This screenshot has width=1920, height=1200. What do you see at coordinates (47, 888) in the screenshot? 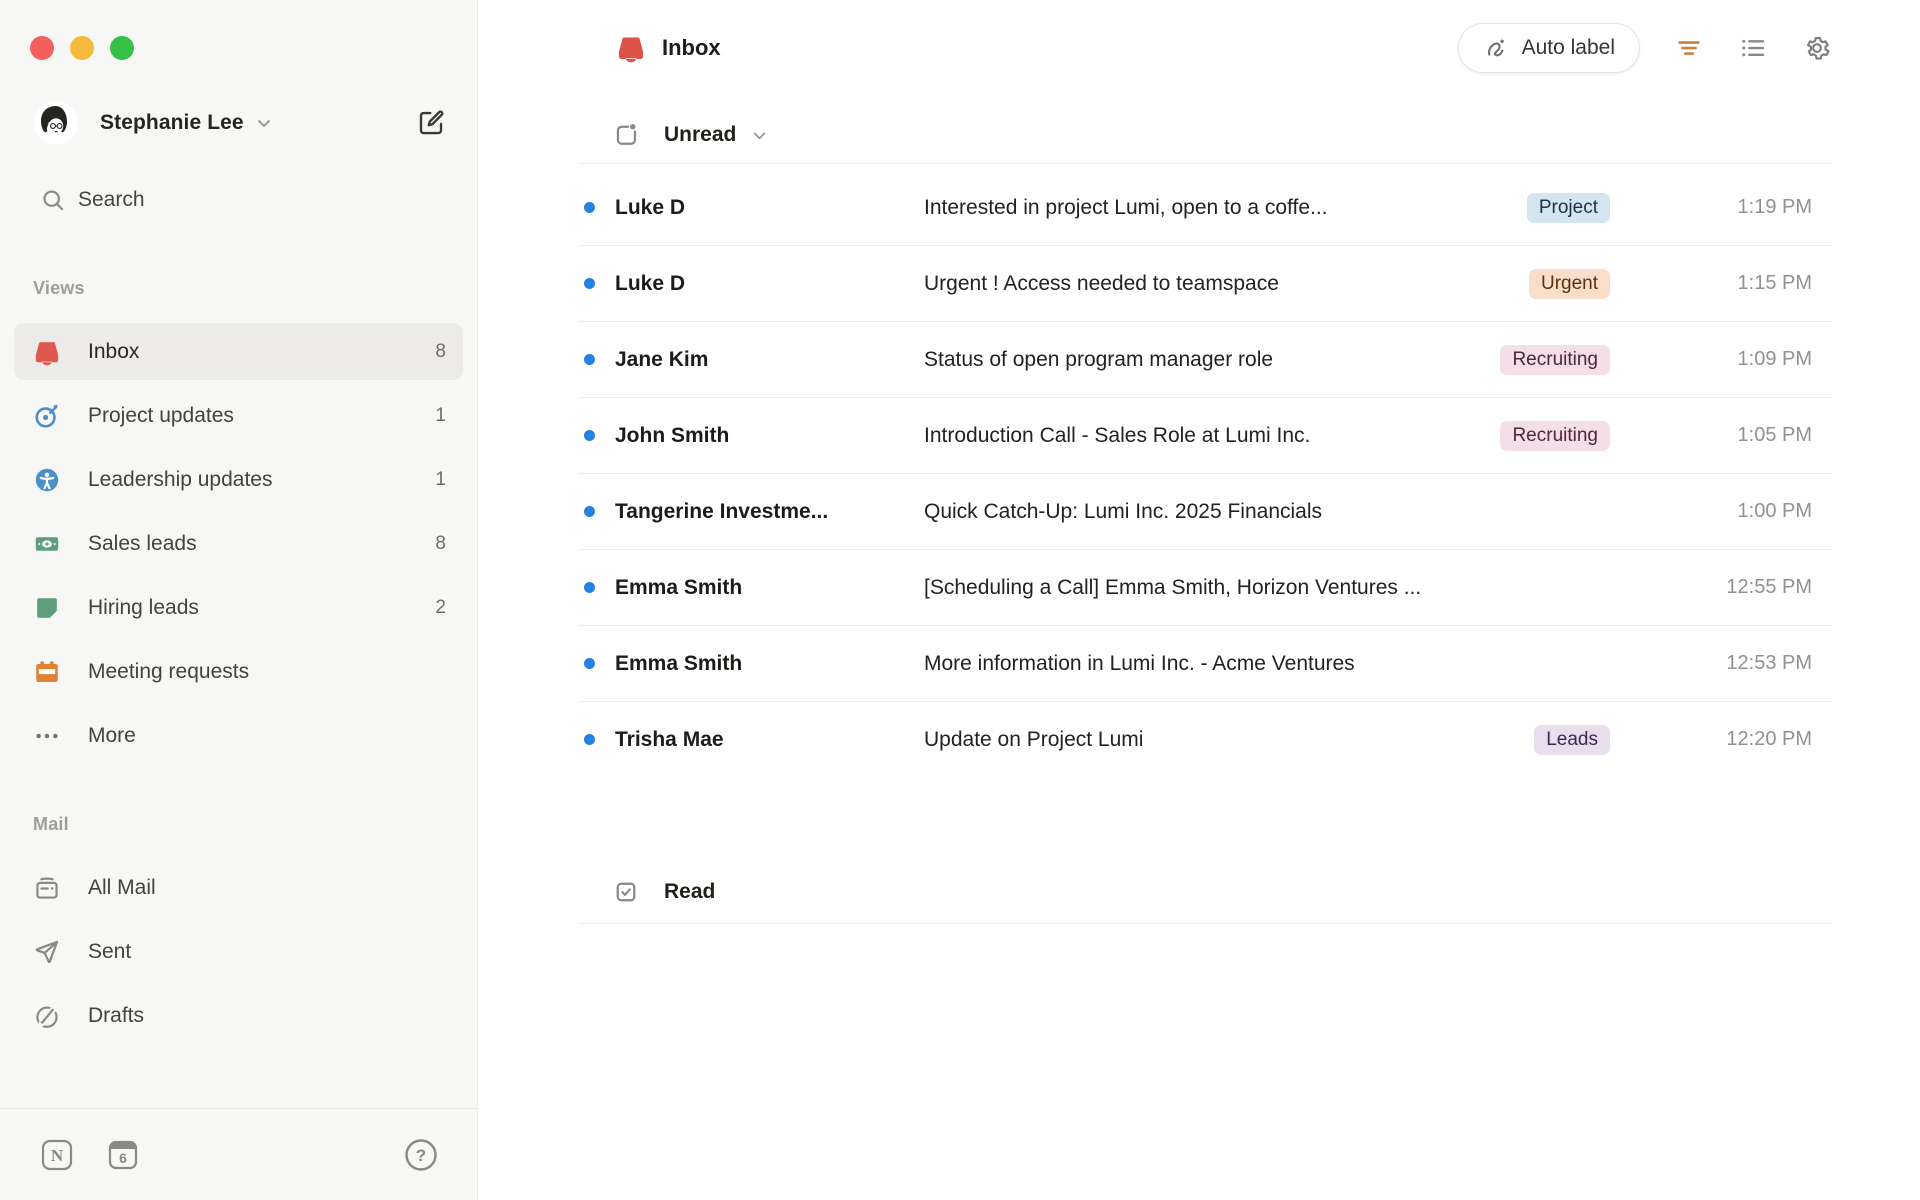
I see `mail-stack-icon` at bounding box center [47, 888].